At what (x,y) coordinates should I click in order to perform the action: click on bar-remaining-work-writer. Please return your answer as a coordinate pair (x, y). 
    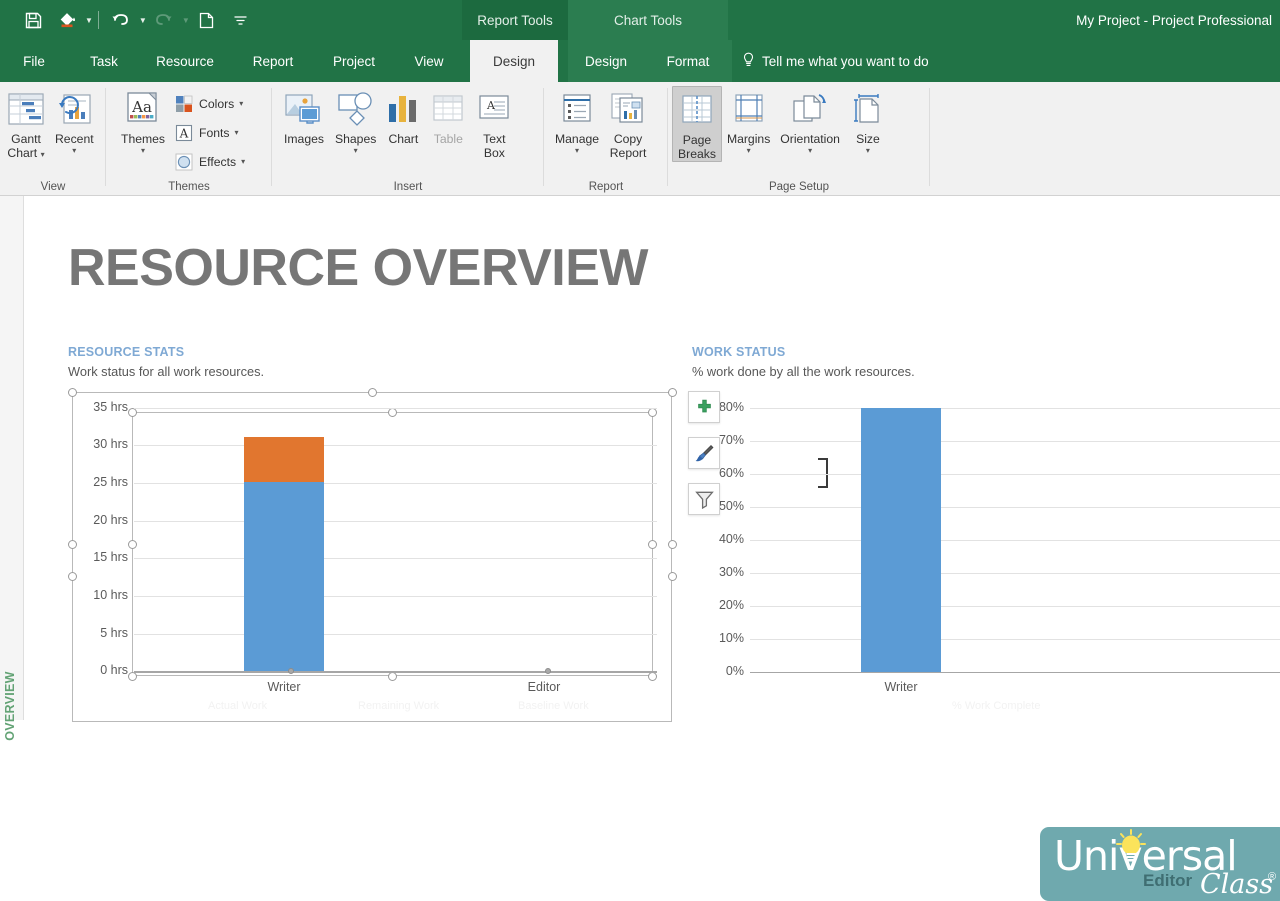
    Looking at the image, I should click on (284, 459).